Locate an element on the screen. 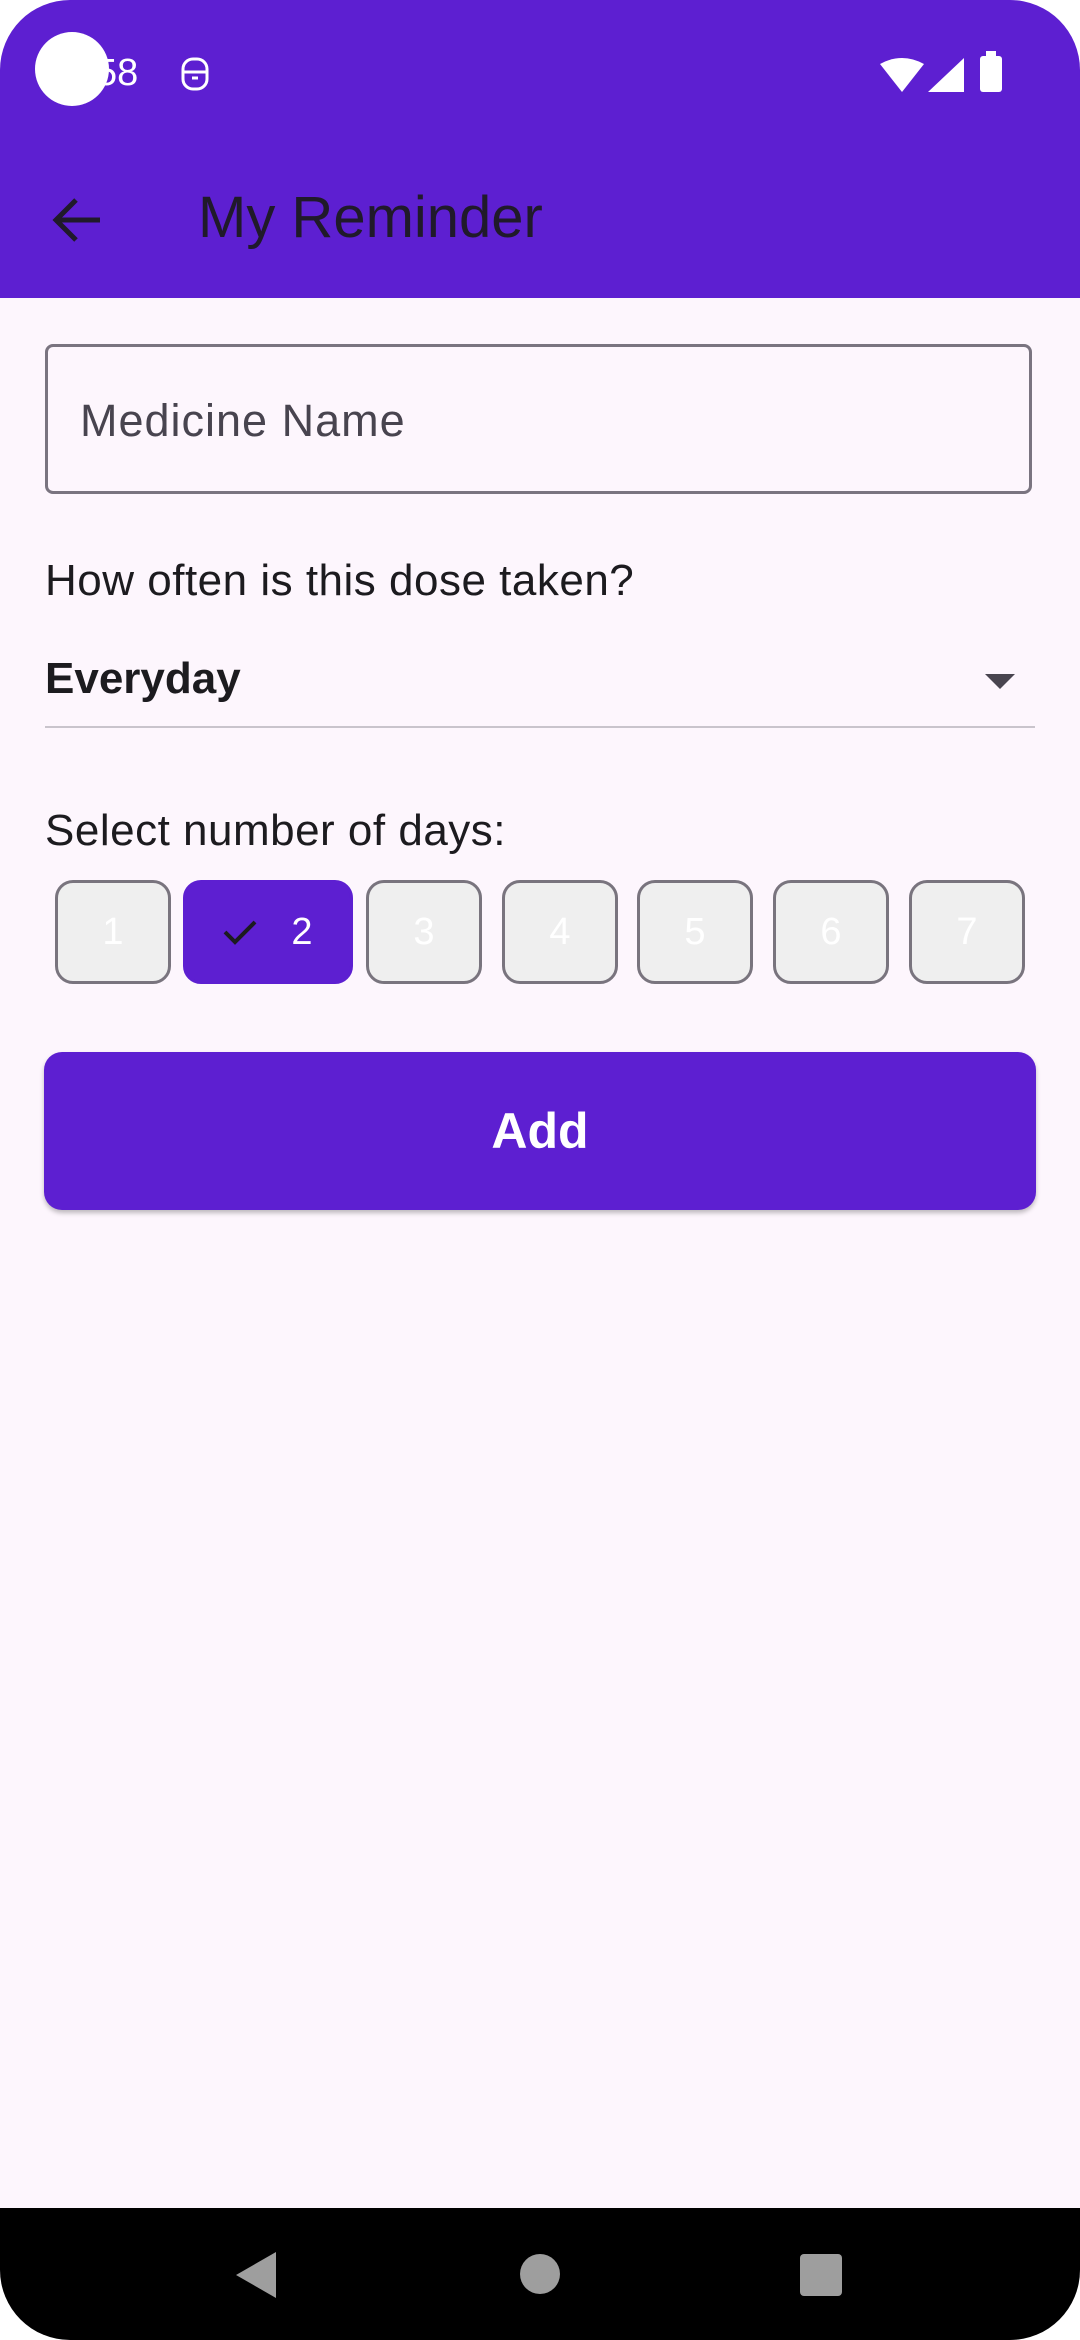 Image resolution: width=1080 pixels, height=2340 pixels. nav-recents-icon is located at coordinates (821, 2275).